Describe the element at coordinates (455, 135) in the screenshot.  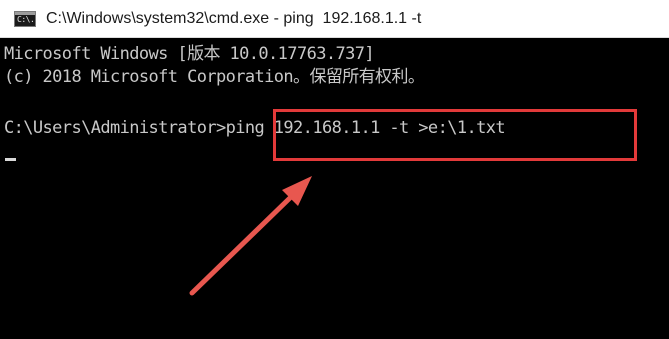
I see `command-highlight-box` at that location.